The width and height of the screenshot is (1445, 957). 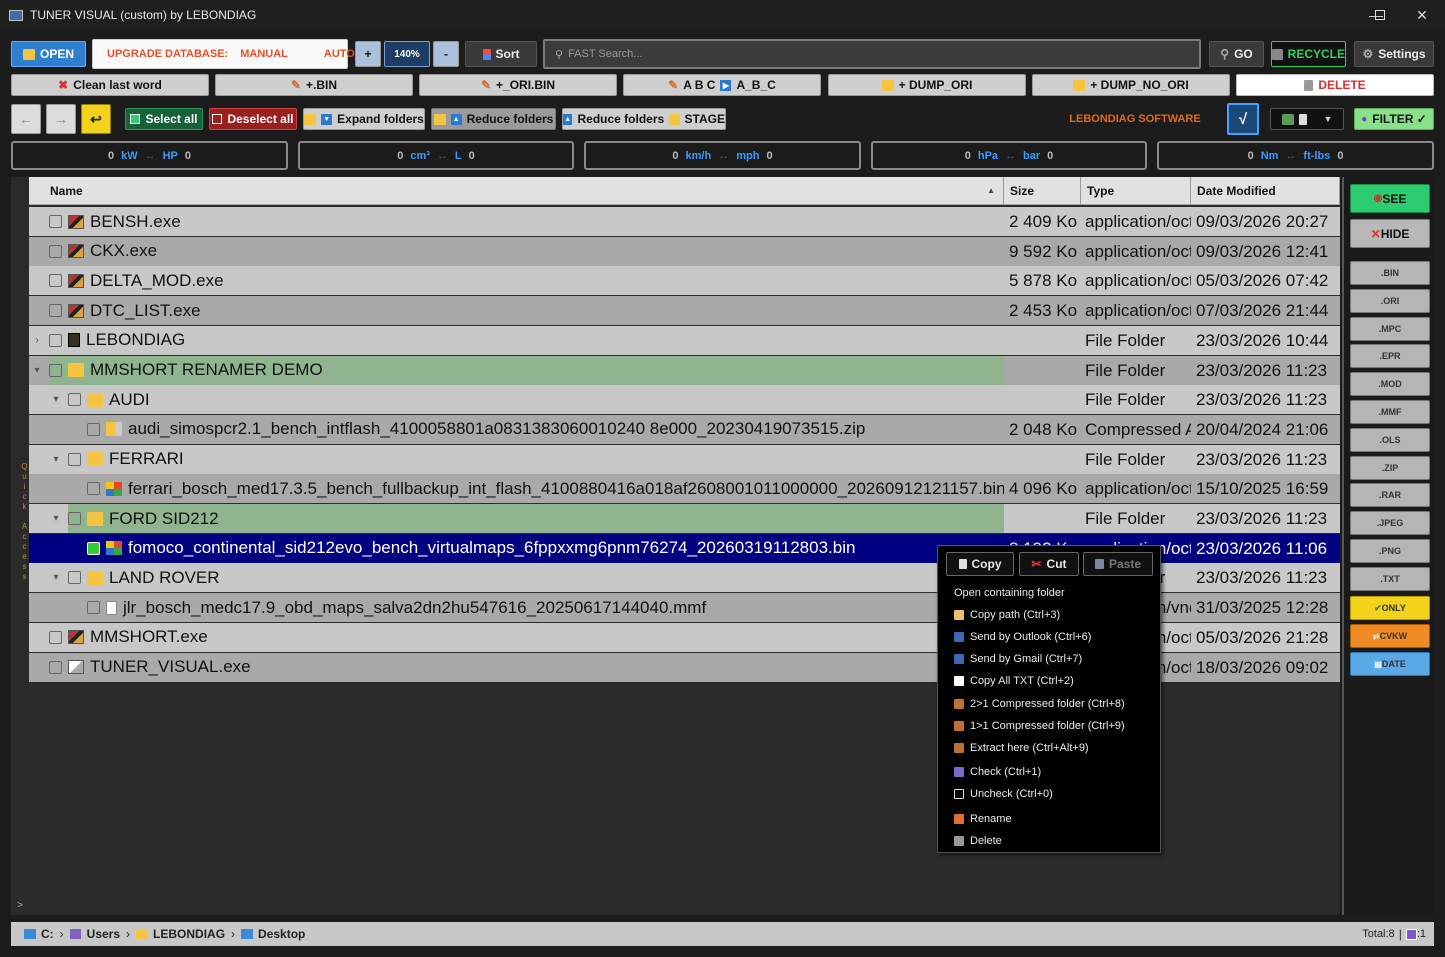 What do you see at coordinates (253, 119) in the screenshot?
I see `deselect-all-button: Deselect all` at bounding box center [253, 119].